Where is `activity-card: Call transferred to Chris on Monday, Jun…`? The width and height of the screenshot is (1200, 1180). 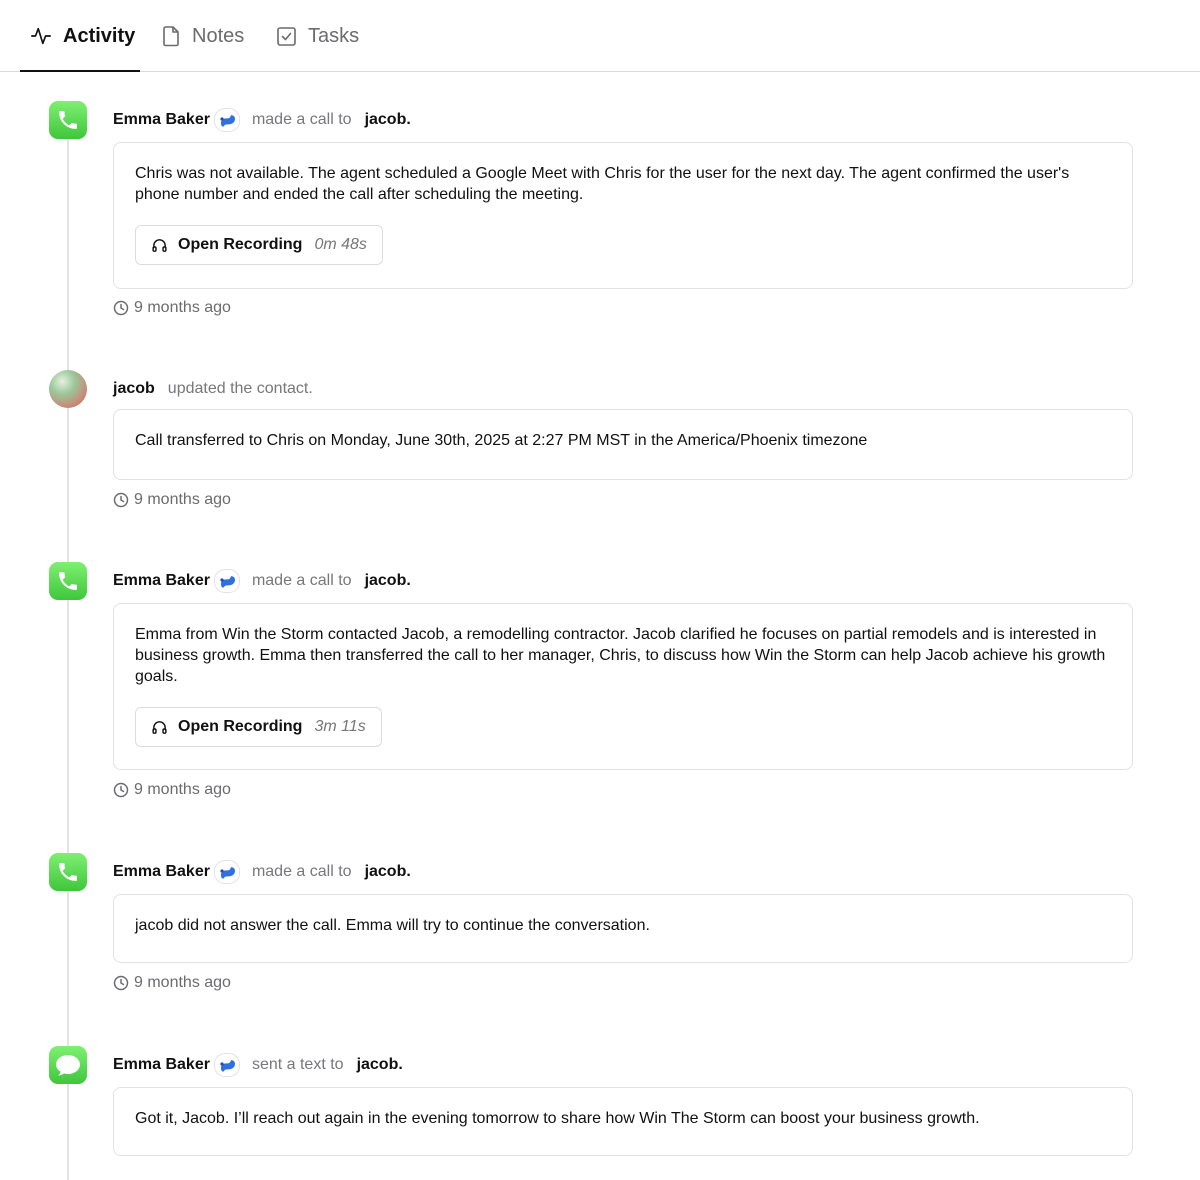
activity-card: Call transferred to Chris on Monday, Jun… is located at coordinates (623, 444).